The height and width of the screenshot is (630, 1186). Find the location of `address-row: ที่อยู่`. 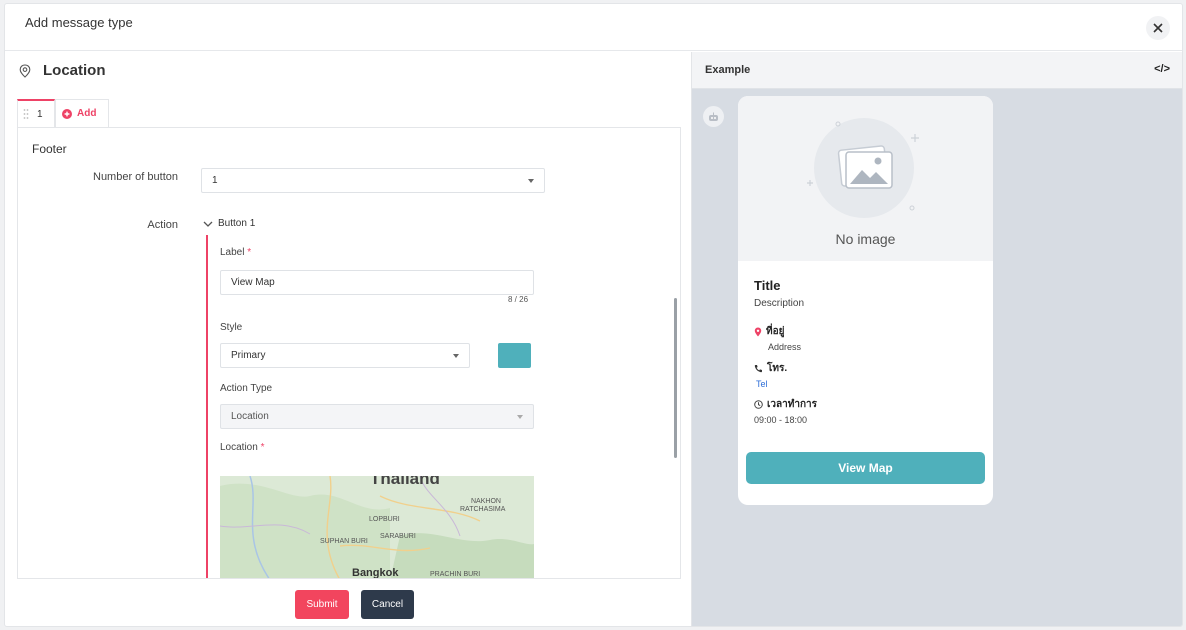

address-row: ที่อยู่ is located at coordinates (769, 331).